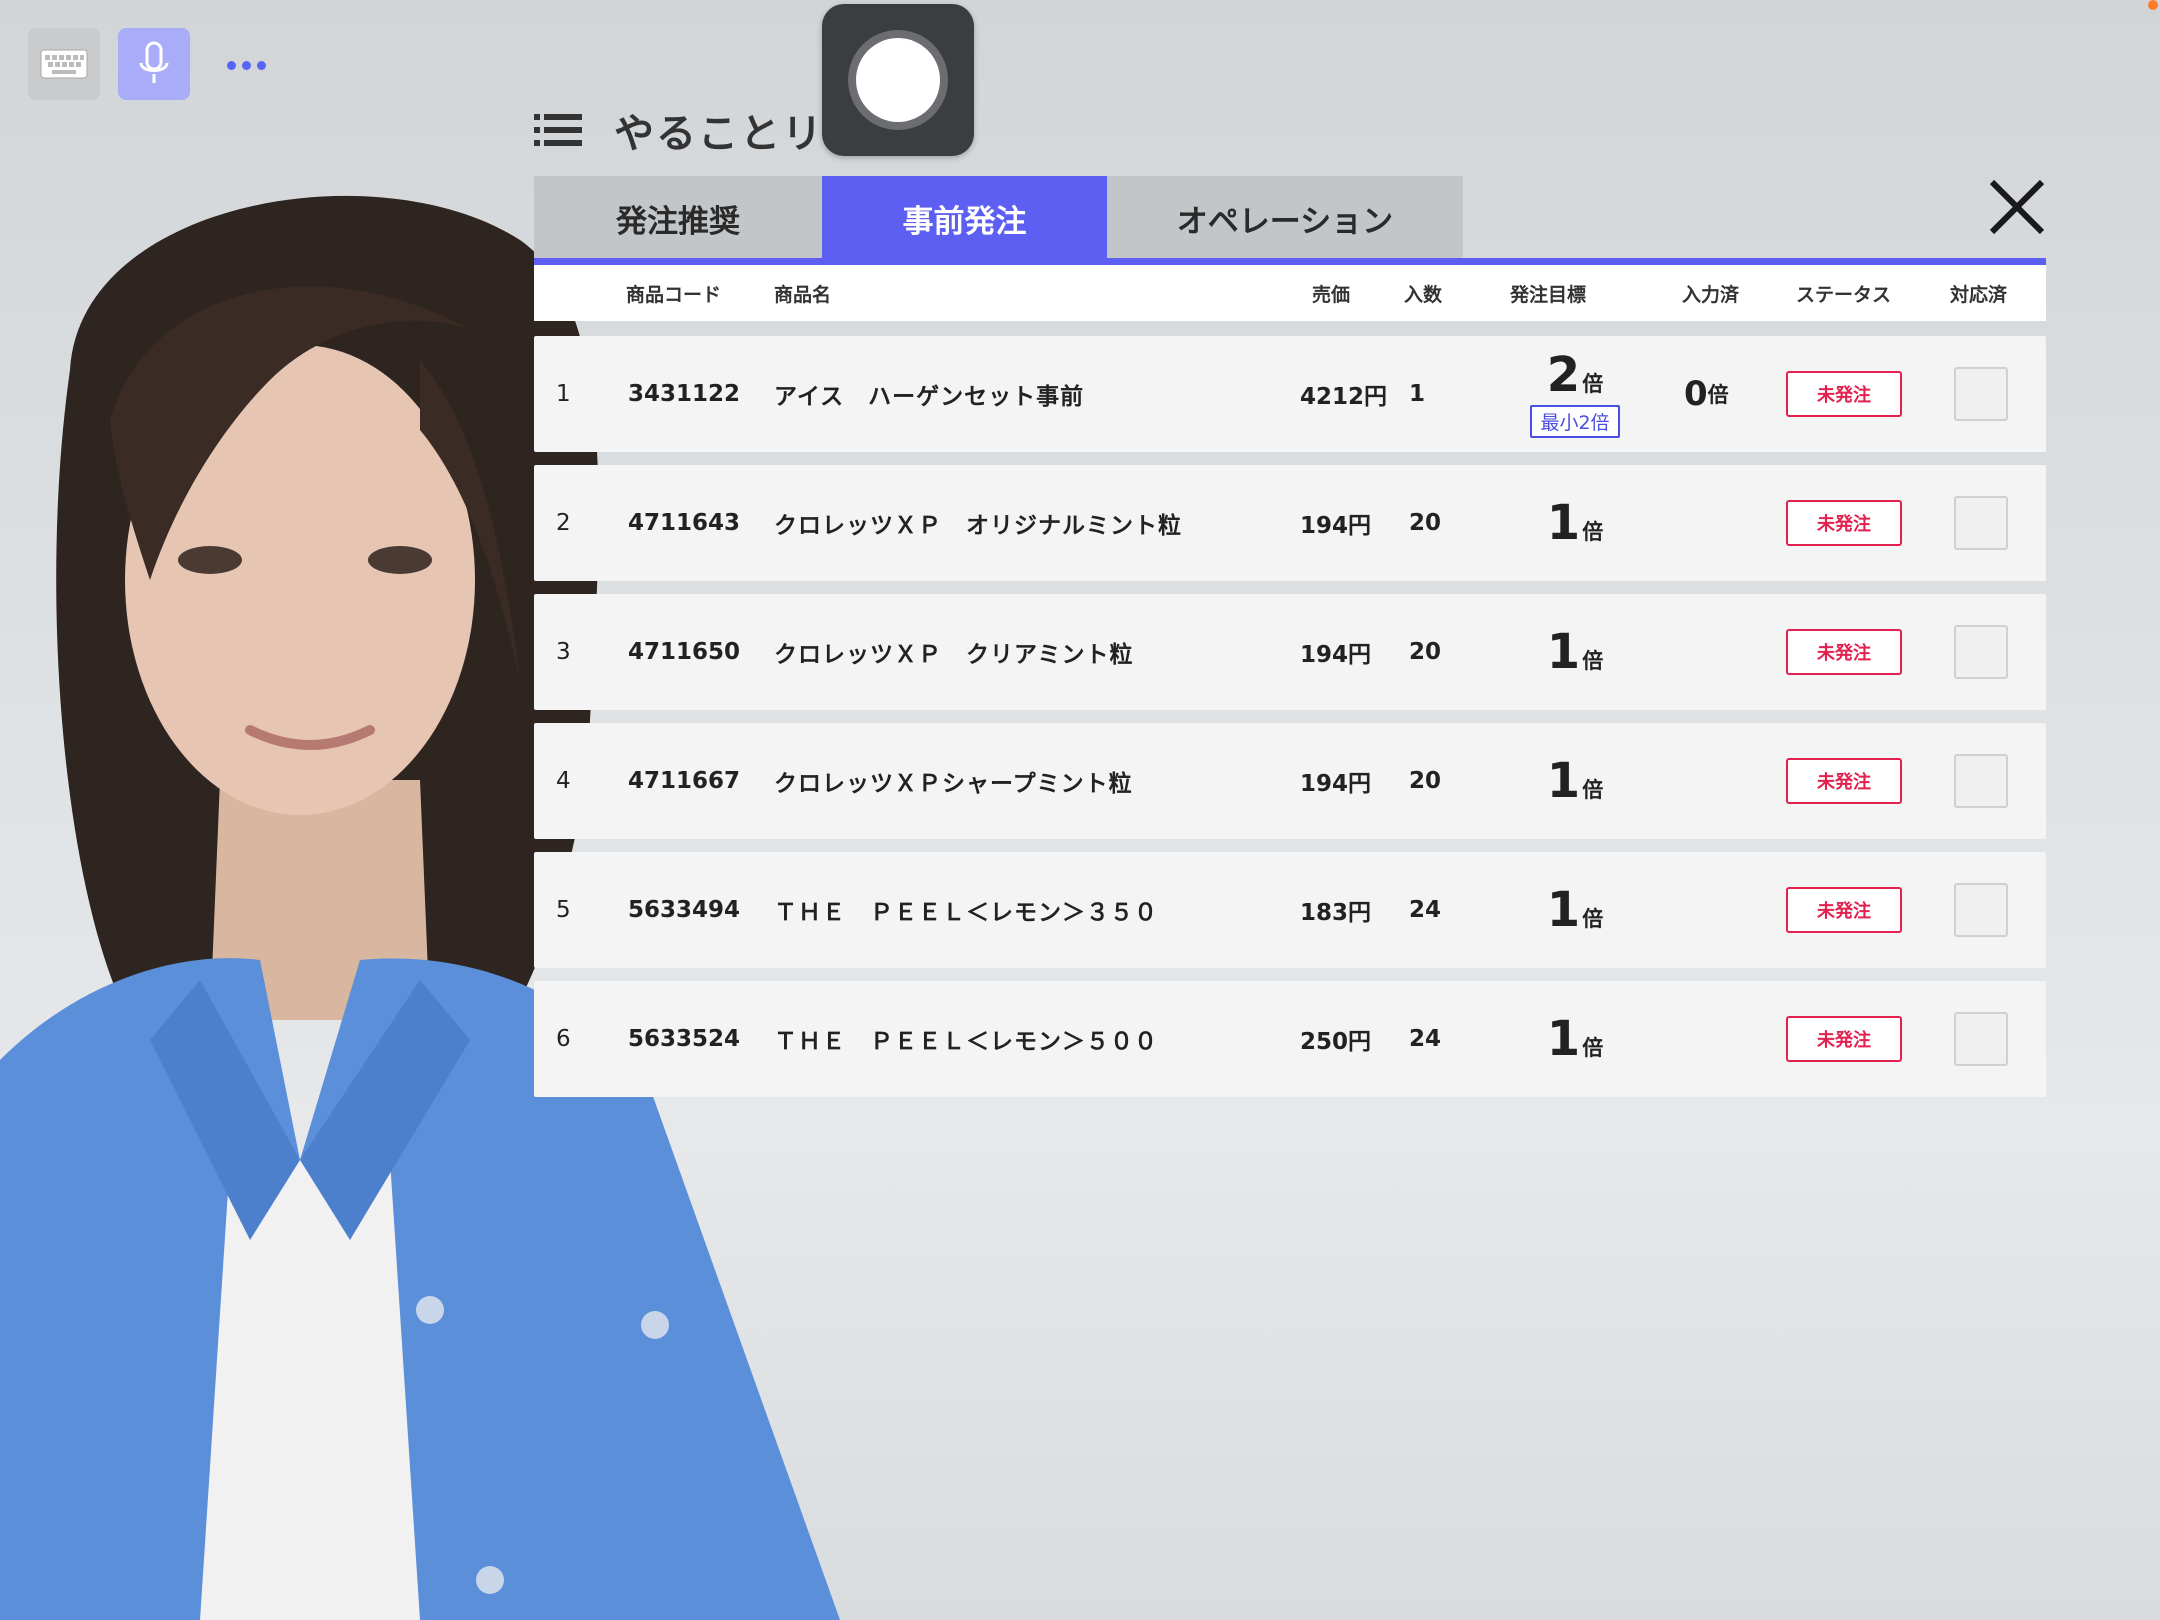 The height and width of the screenshot is (1620, 2160). Describe the element at coordinates (1844, 294) in the screenshot. I see `header-status: ステータス` at that location.